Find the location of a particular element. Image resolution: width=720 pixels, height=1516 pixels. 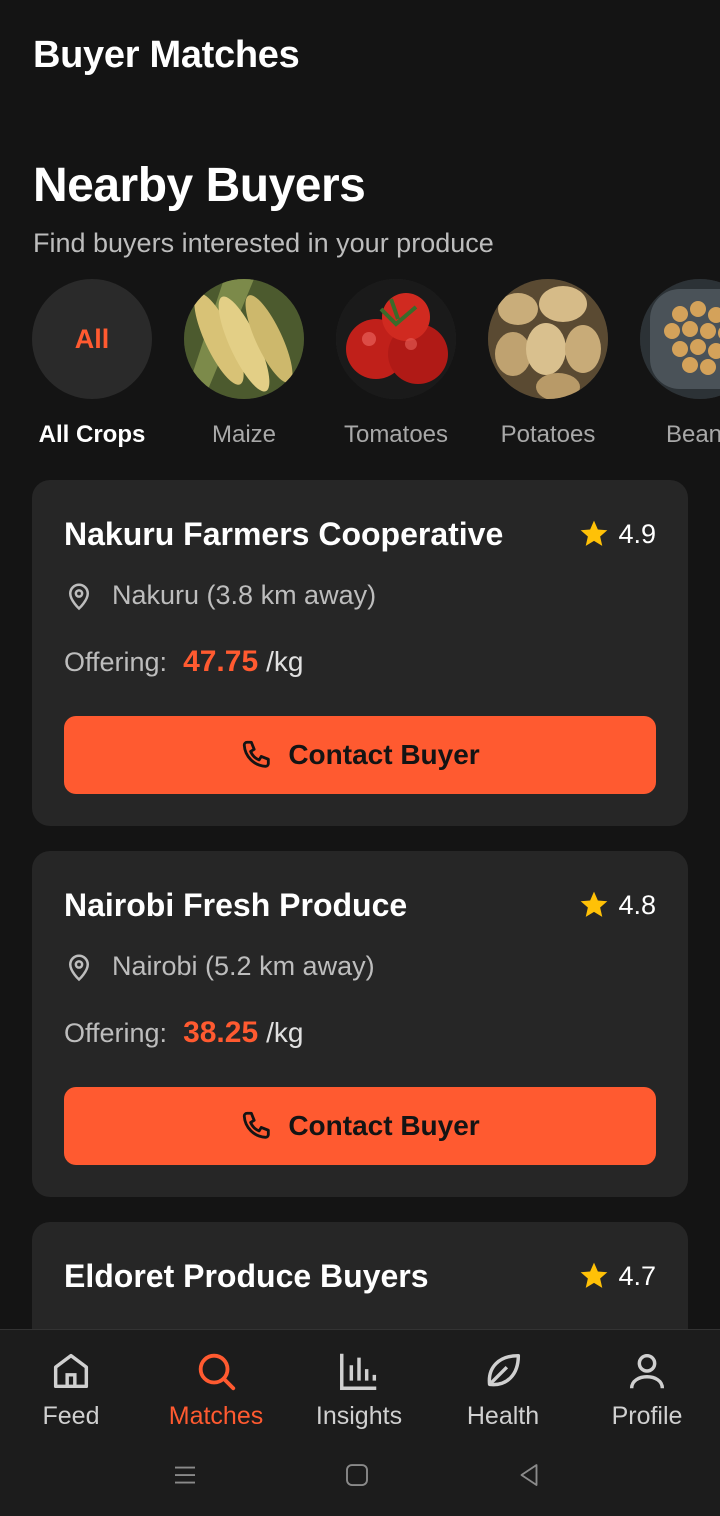

crop-filter-maize: Maize is located at coordinates (244, 364).